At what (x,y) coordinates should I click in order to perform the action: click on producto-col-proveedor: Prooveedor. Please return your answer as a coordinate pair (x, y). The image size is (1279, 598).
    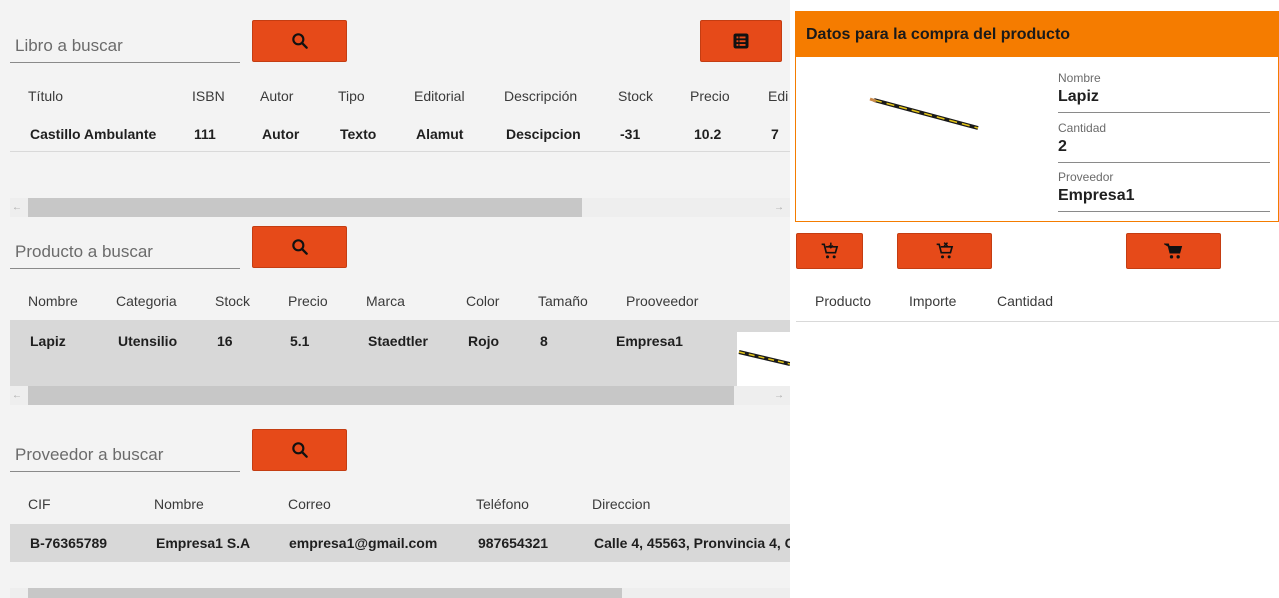
    Looking at the image, I should click on (662, 301).